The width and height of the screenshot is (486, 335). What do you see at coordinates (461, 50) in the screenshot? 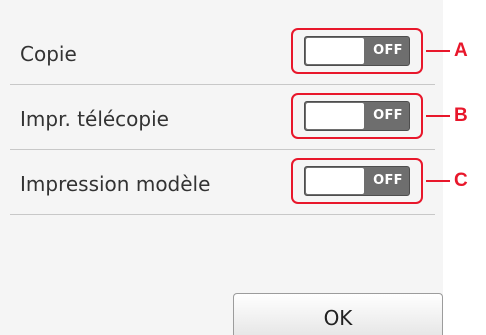
I see `callout-letter-a: A` at bounding box center [461, 50].